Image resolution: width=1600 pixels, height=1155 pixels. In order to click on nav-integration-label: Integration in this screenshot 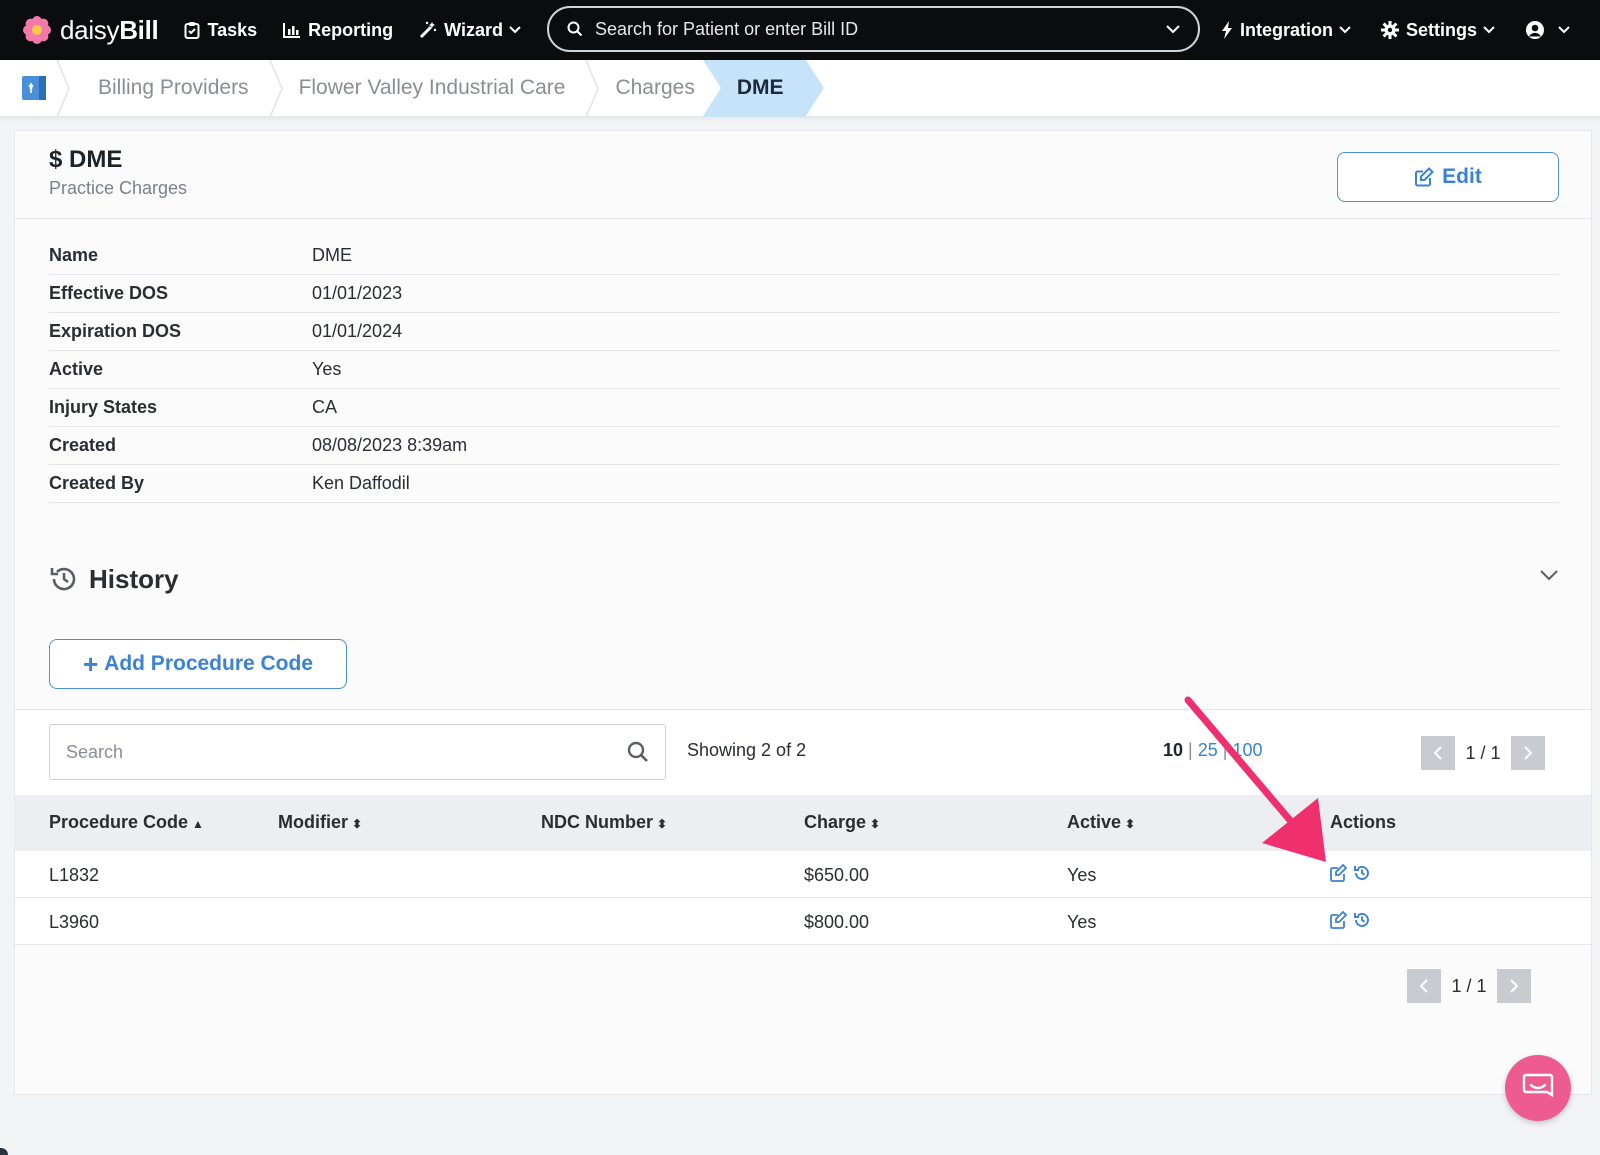, I will do `click(1286, 29)`.